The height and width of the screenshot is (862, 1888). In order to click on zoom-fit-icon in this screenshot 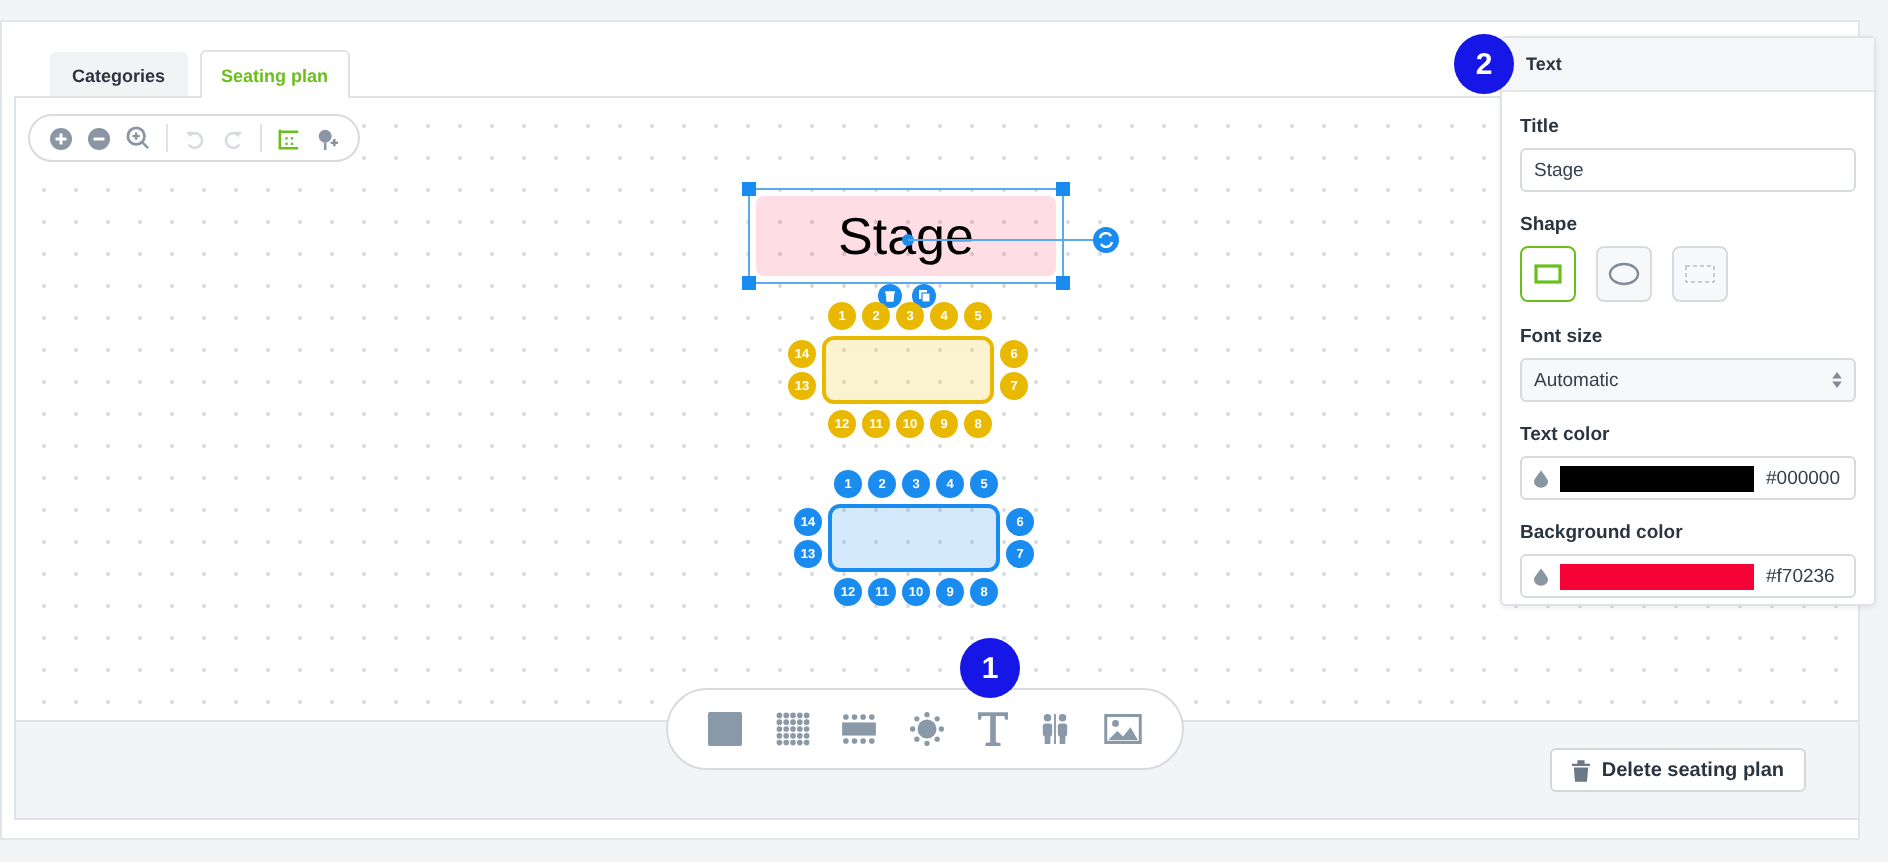, I will do `click(138, 138)`.